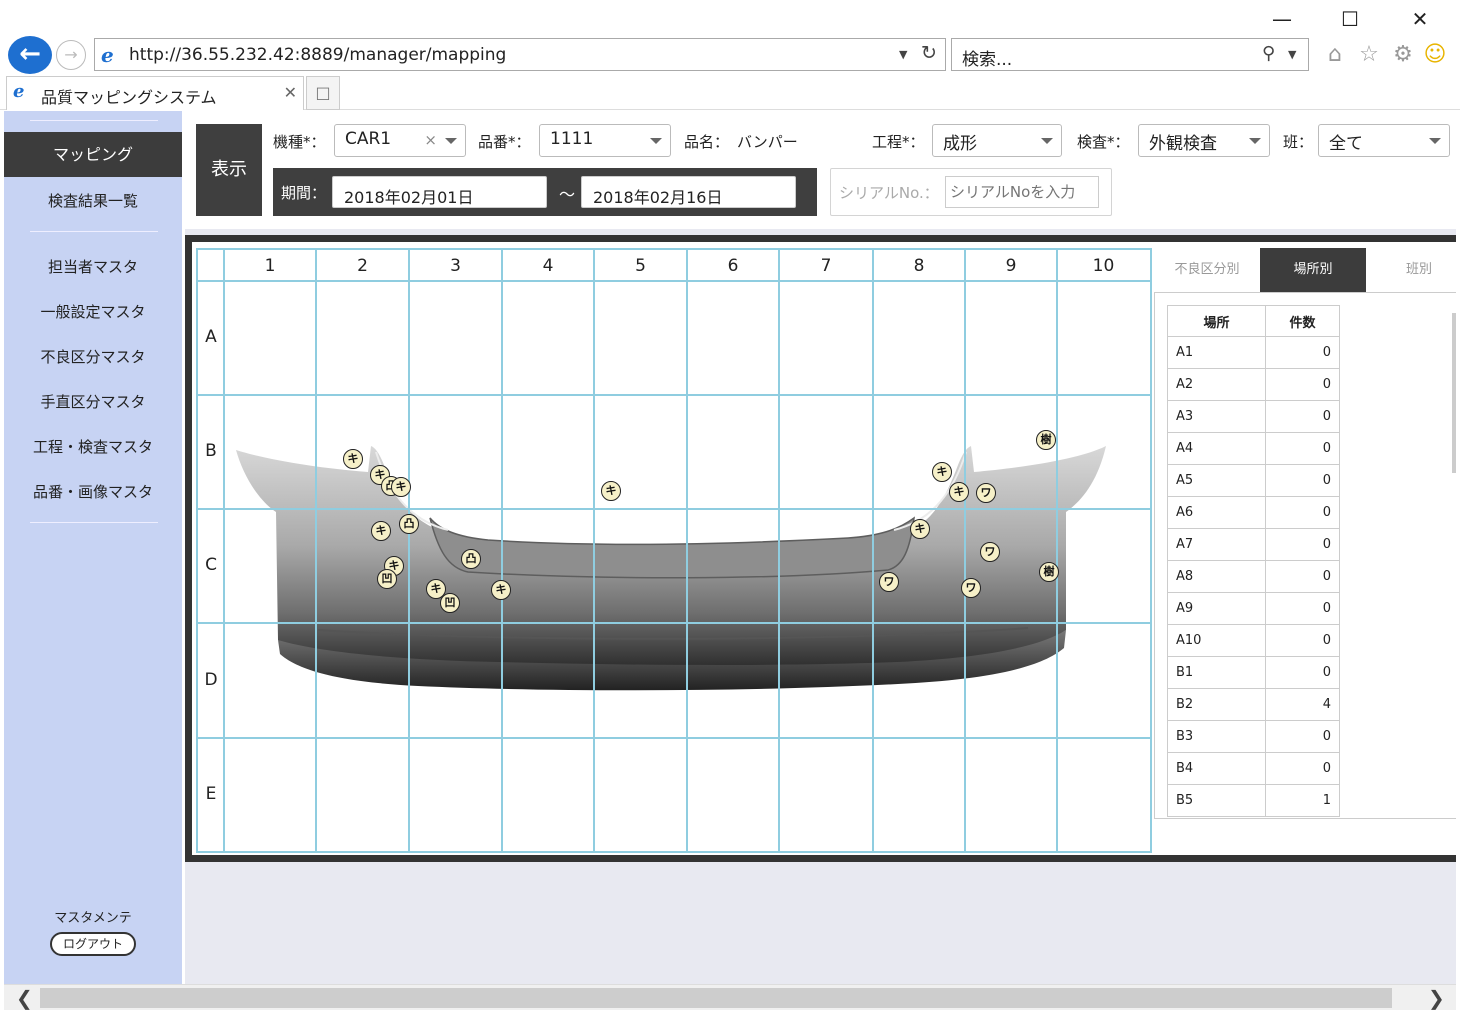  What do you see at coordinates (400, 140) in the screenshot?
I see `model-select: CAR1 ×` at bounding box center [400, 140].